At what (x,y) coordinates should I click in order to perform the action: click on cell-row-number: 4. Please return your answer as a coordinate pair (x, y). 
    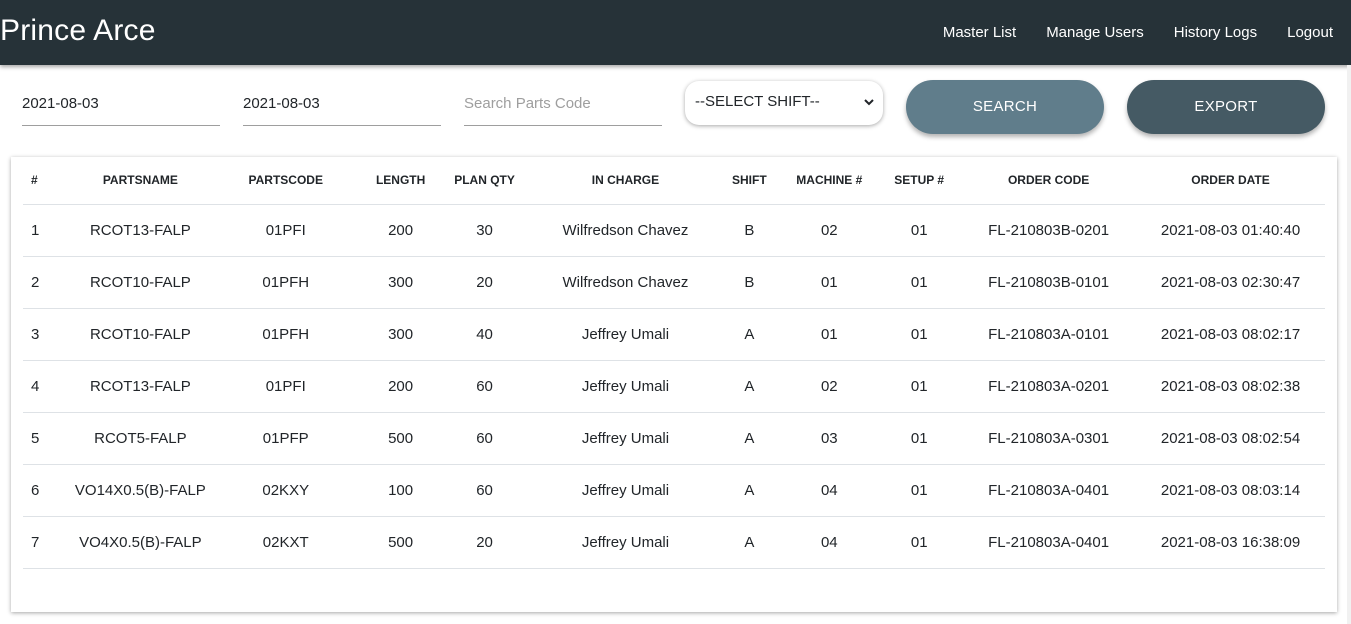
    Looking at the image, I should click on (49, 386).